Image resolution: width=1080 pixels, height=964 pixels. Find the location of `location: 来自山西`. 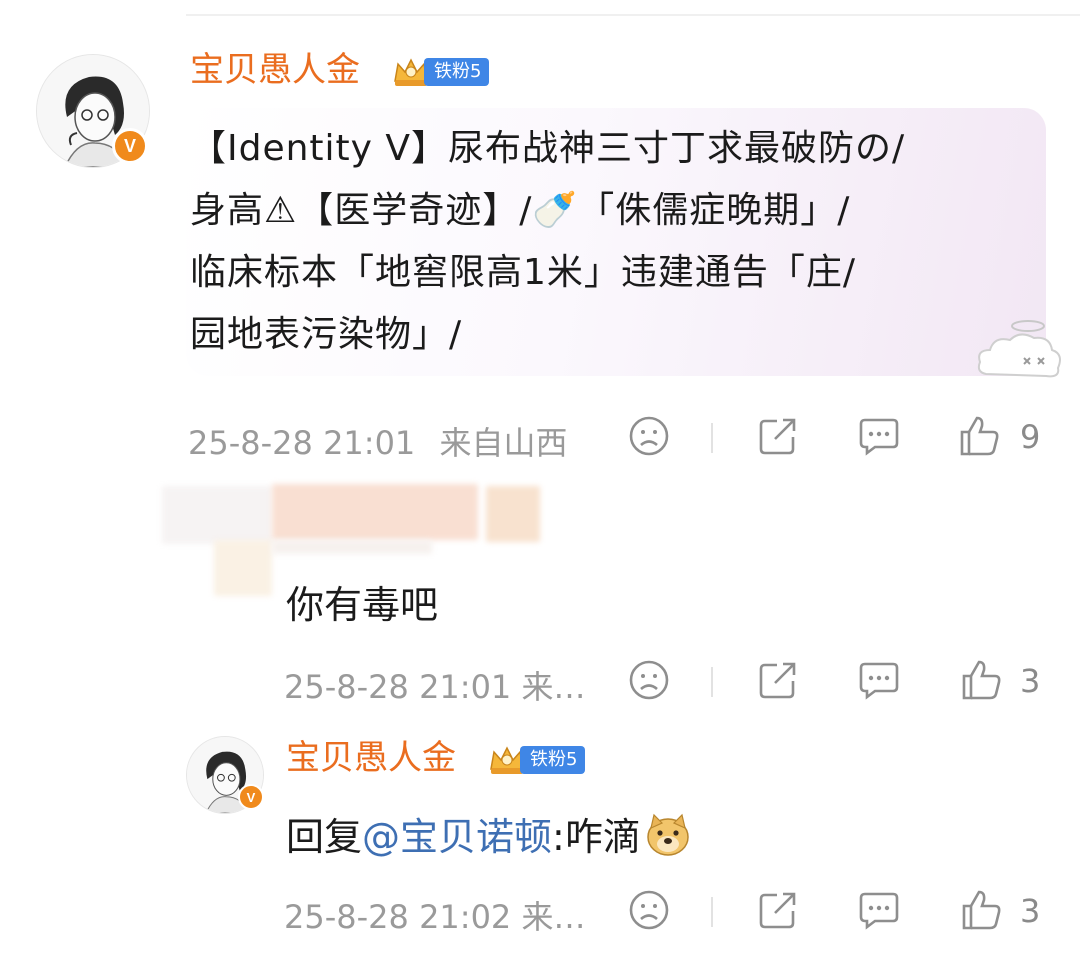

location: 来自山西 is located at coordinates (503, 443).